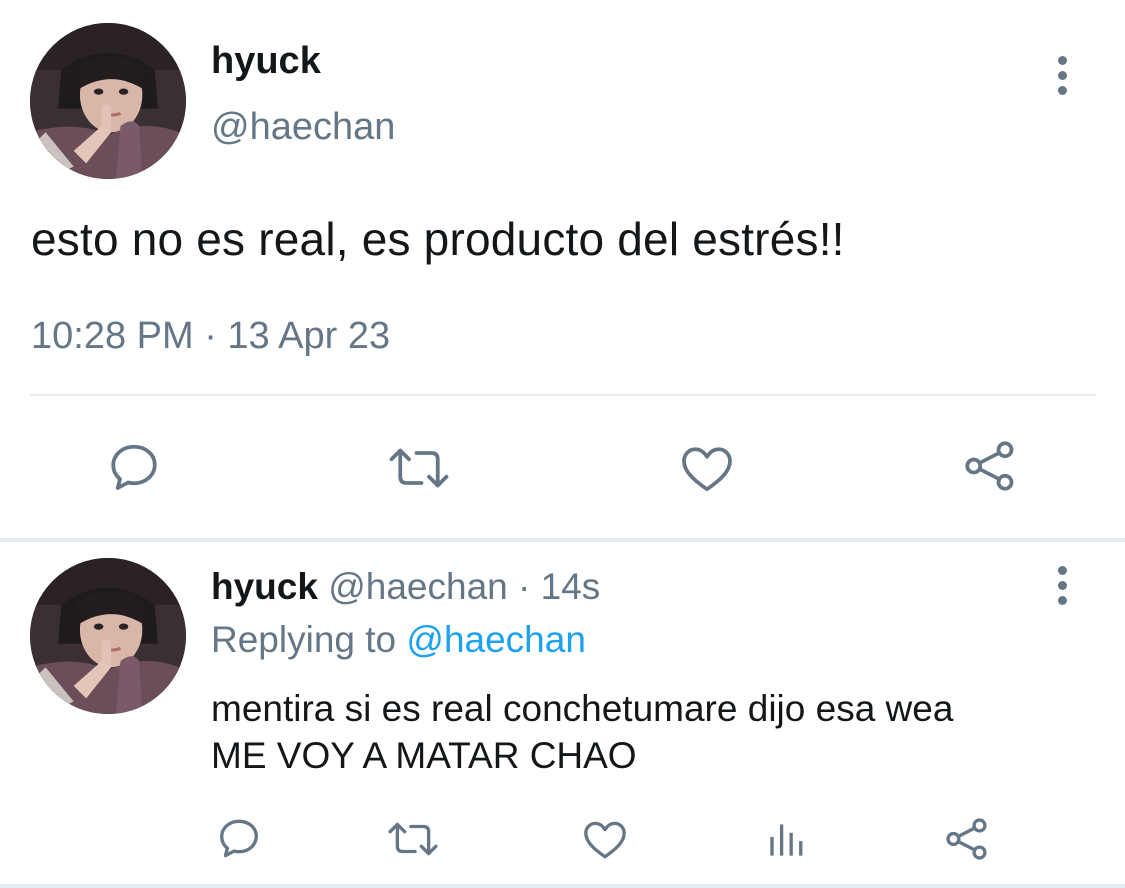 The width and height of the screenshot is (1125, 888). I want to click on reply-header: hyuck @haechan · 14s, so click(405, 587).